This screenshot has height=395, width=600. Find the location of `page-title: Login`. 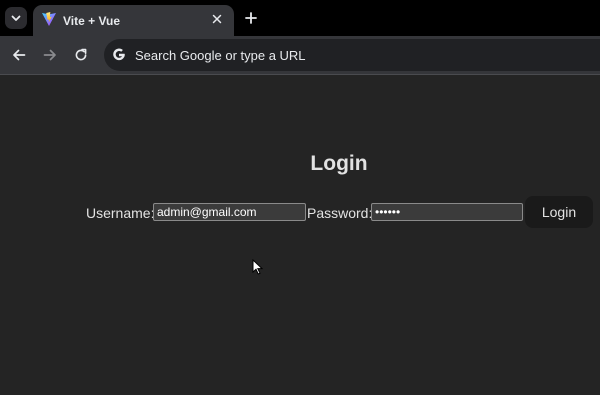

page-title: Login is located at coordinates (339, 163).